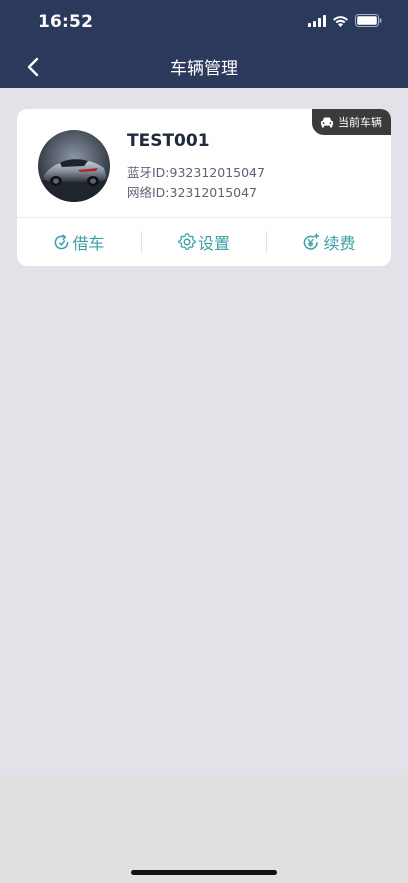 The height and width of the screenshot is (883, 408). Describe the element at coordinates (204, 44) in the screenshot. I see `app-header: 16:52 车辆管理` at that location.